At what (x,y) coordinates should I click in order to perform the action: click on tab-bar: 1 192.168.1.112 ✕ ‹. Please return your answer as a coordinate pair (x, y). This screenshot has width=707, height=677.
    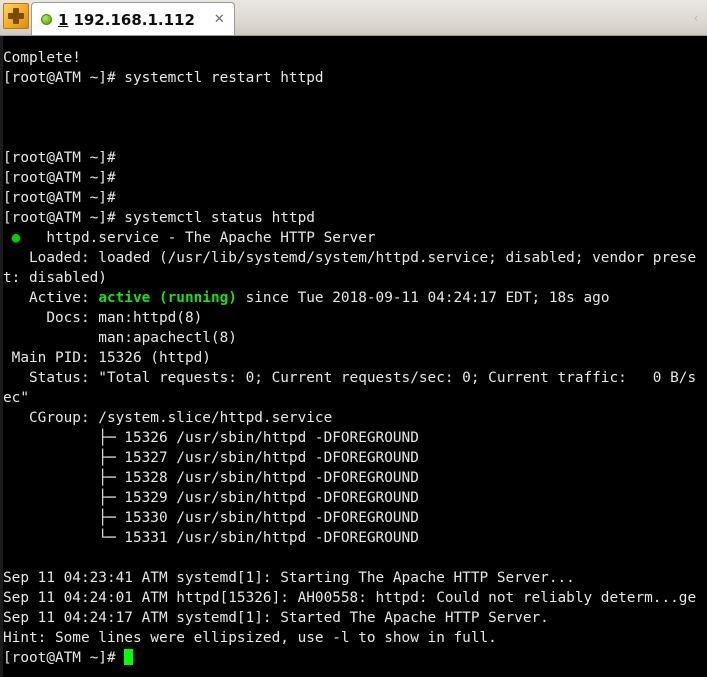
    Looking at the image, I should click on (353, 18).